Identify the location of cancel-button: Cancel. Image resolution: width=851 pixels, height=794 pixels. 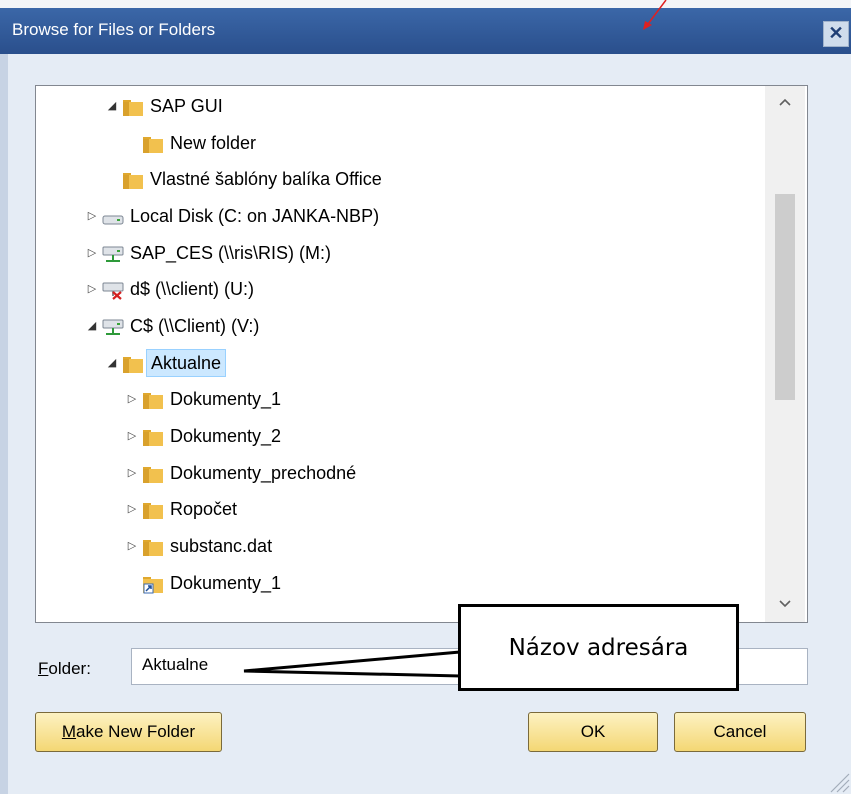
(740, 732).